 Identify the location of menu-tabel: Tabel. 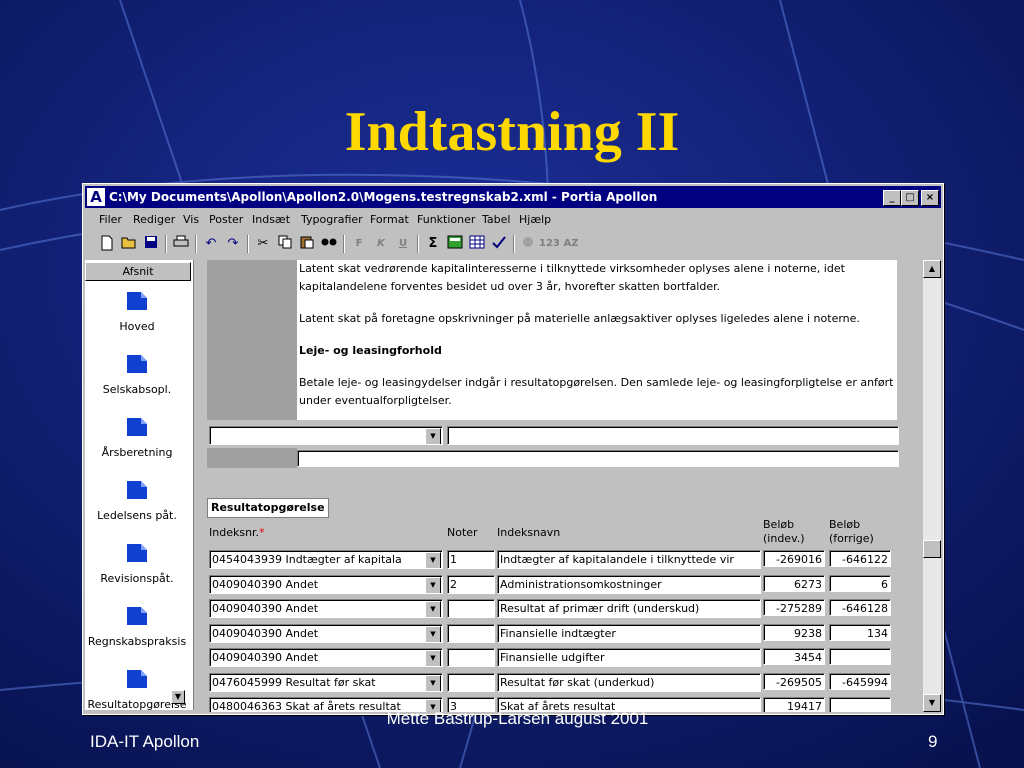
(496, 220).